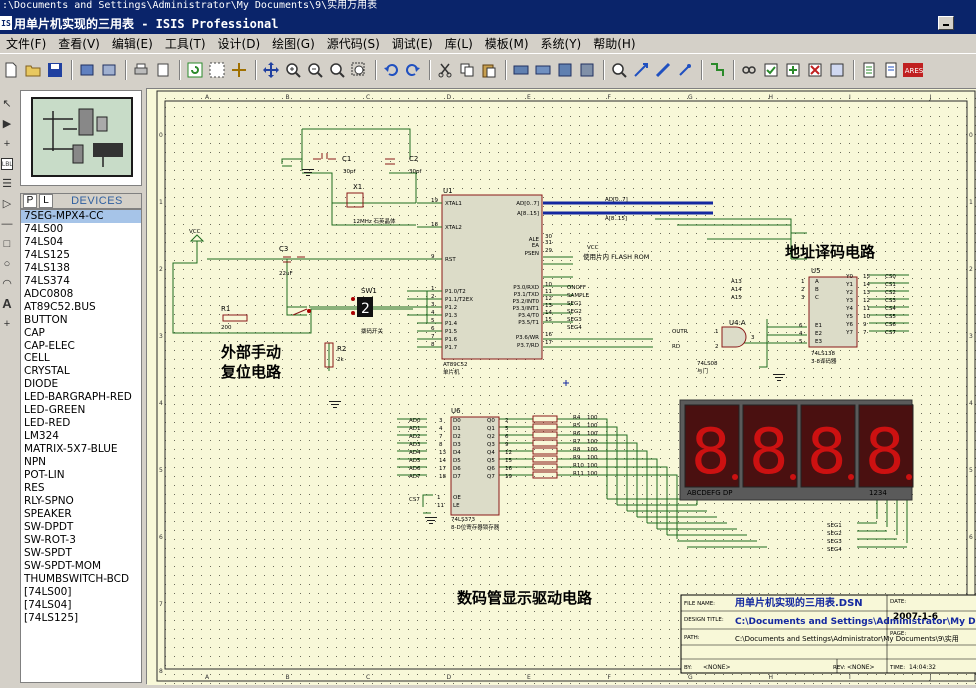  What do you see at coordinates (587, 70) in the screenshot?
I see `block-delete-icon` at bounding box center [587, 70].